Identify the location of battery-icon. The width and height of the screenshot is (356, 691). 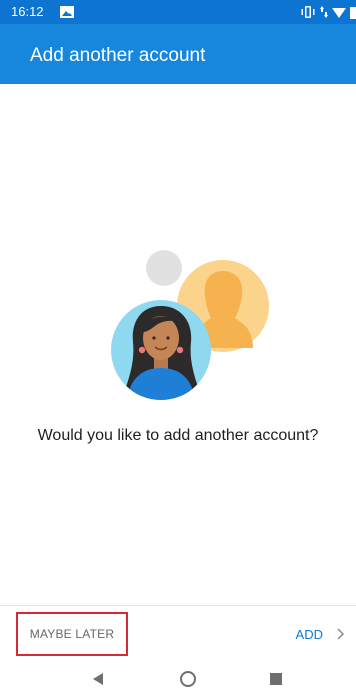
(353, 12).